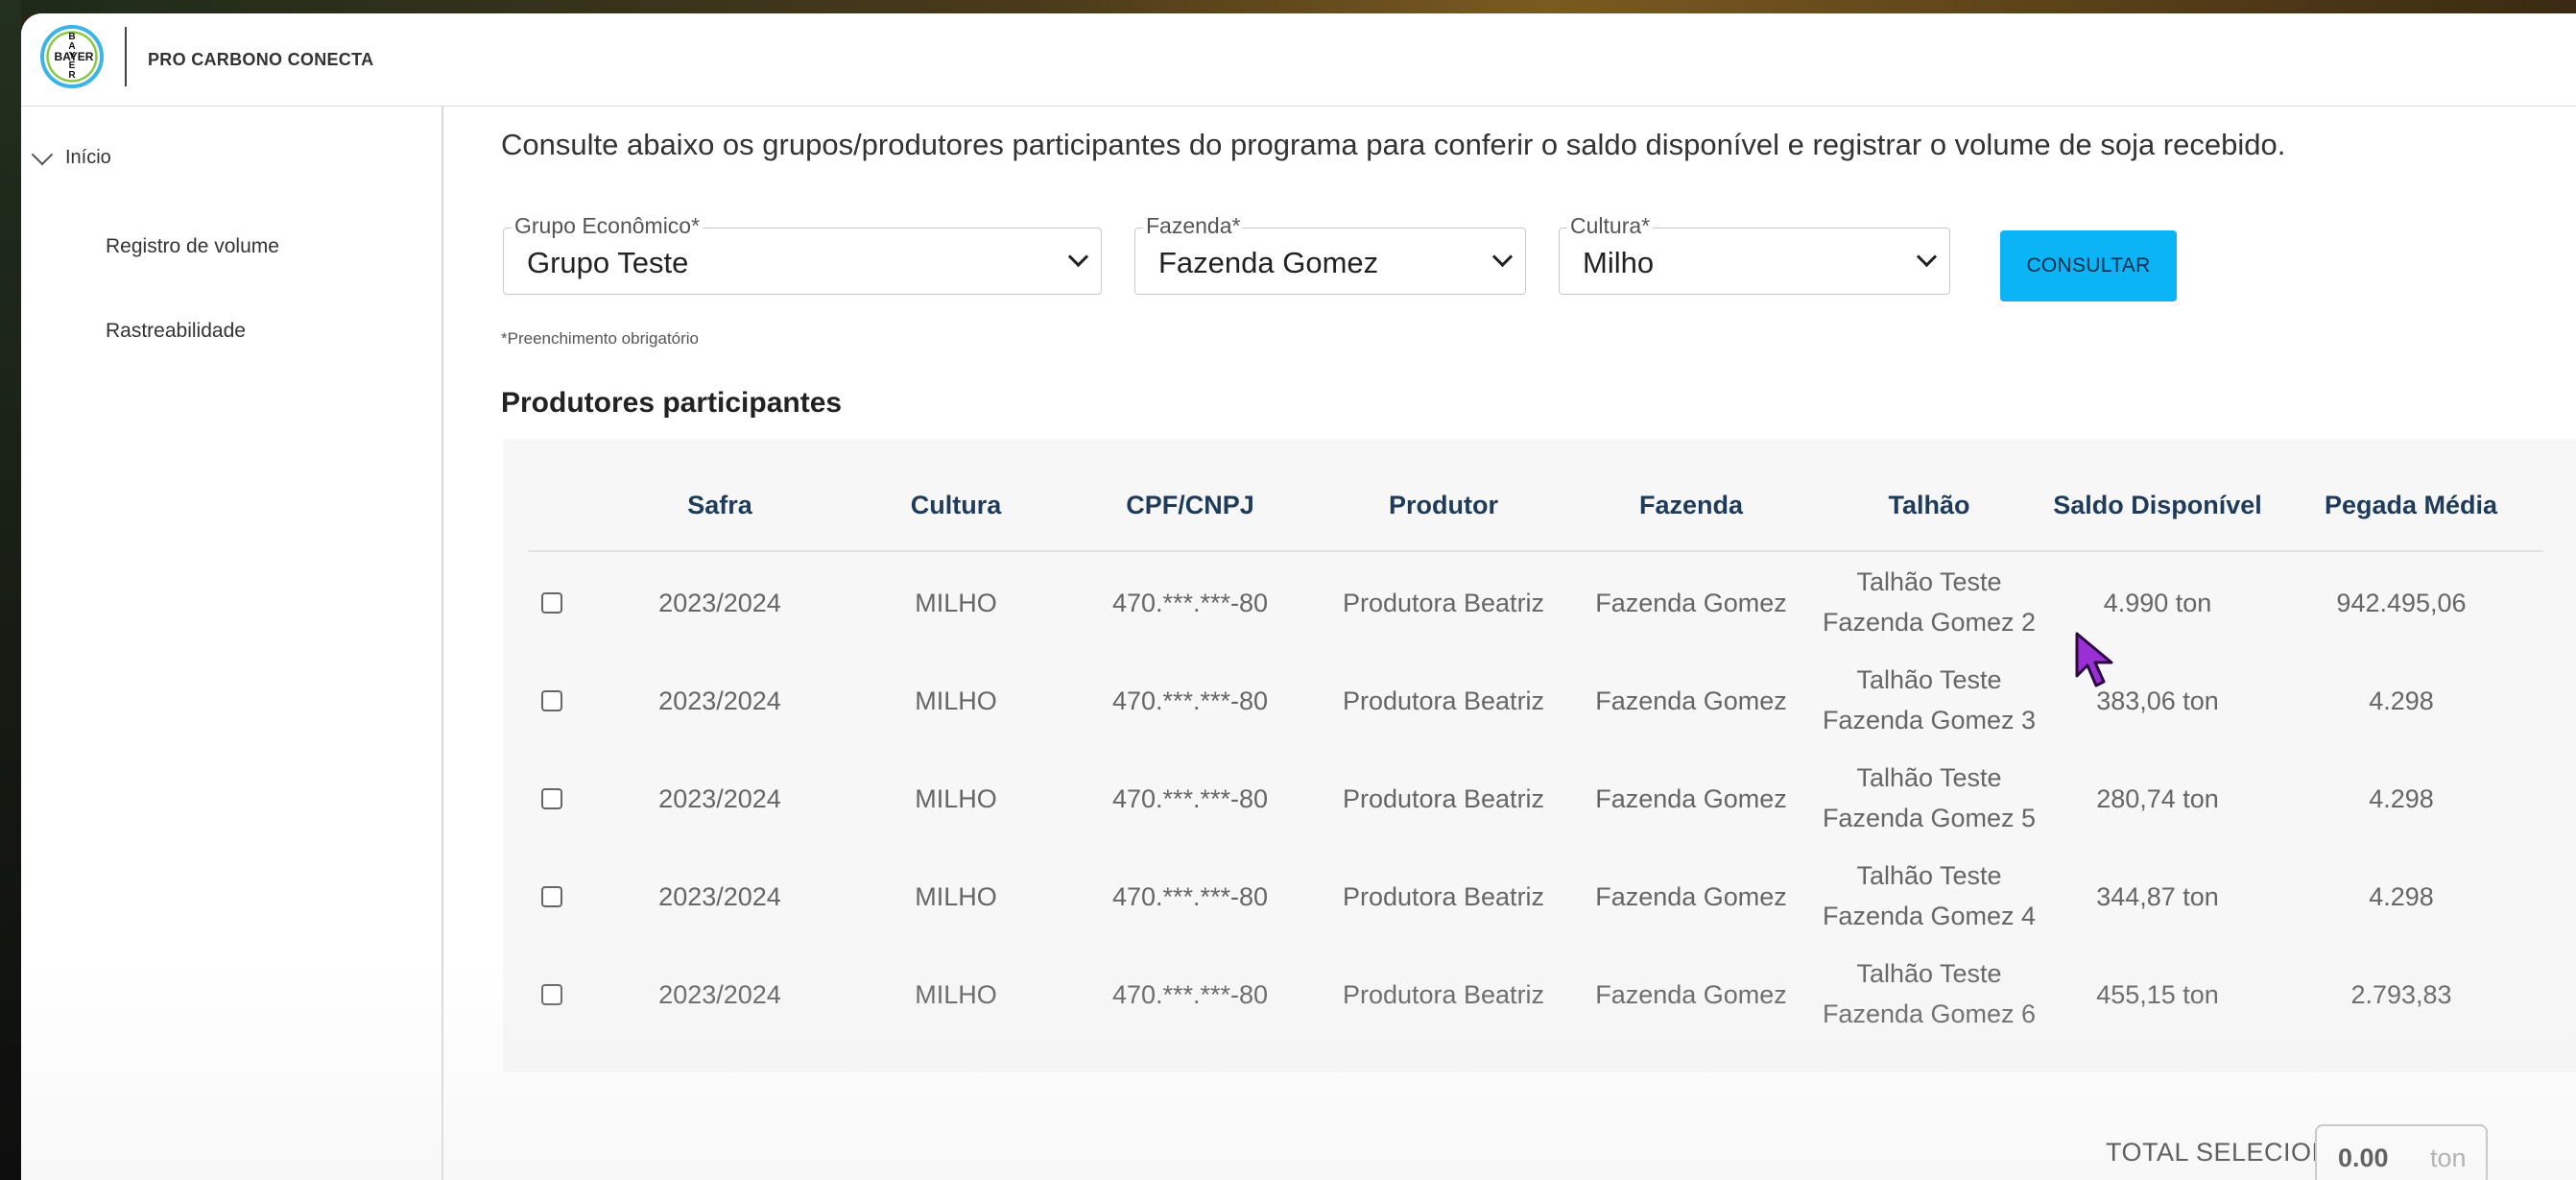  I want to click on cultura-label: Cultura*, so click(1610, 226).